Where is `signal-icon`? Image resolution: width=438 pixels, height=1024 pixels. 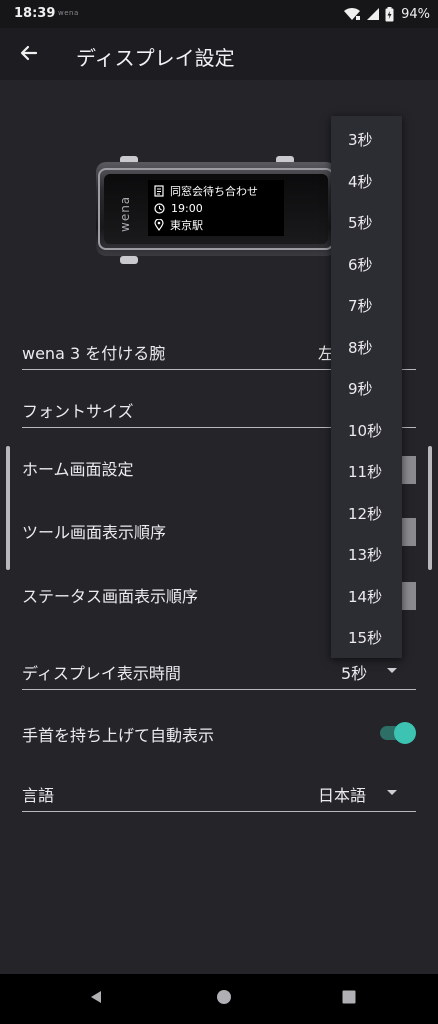
signal-icon is located at coordinates (373, 14).